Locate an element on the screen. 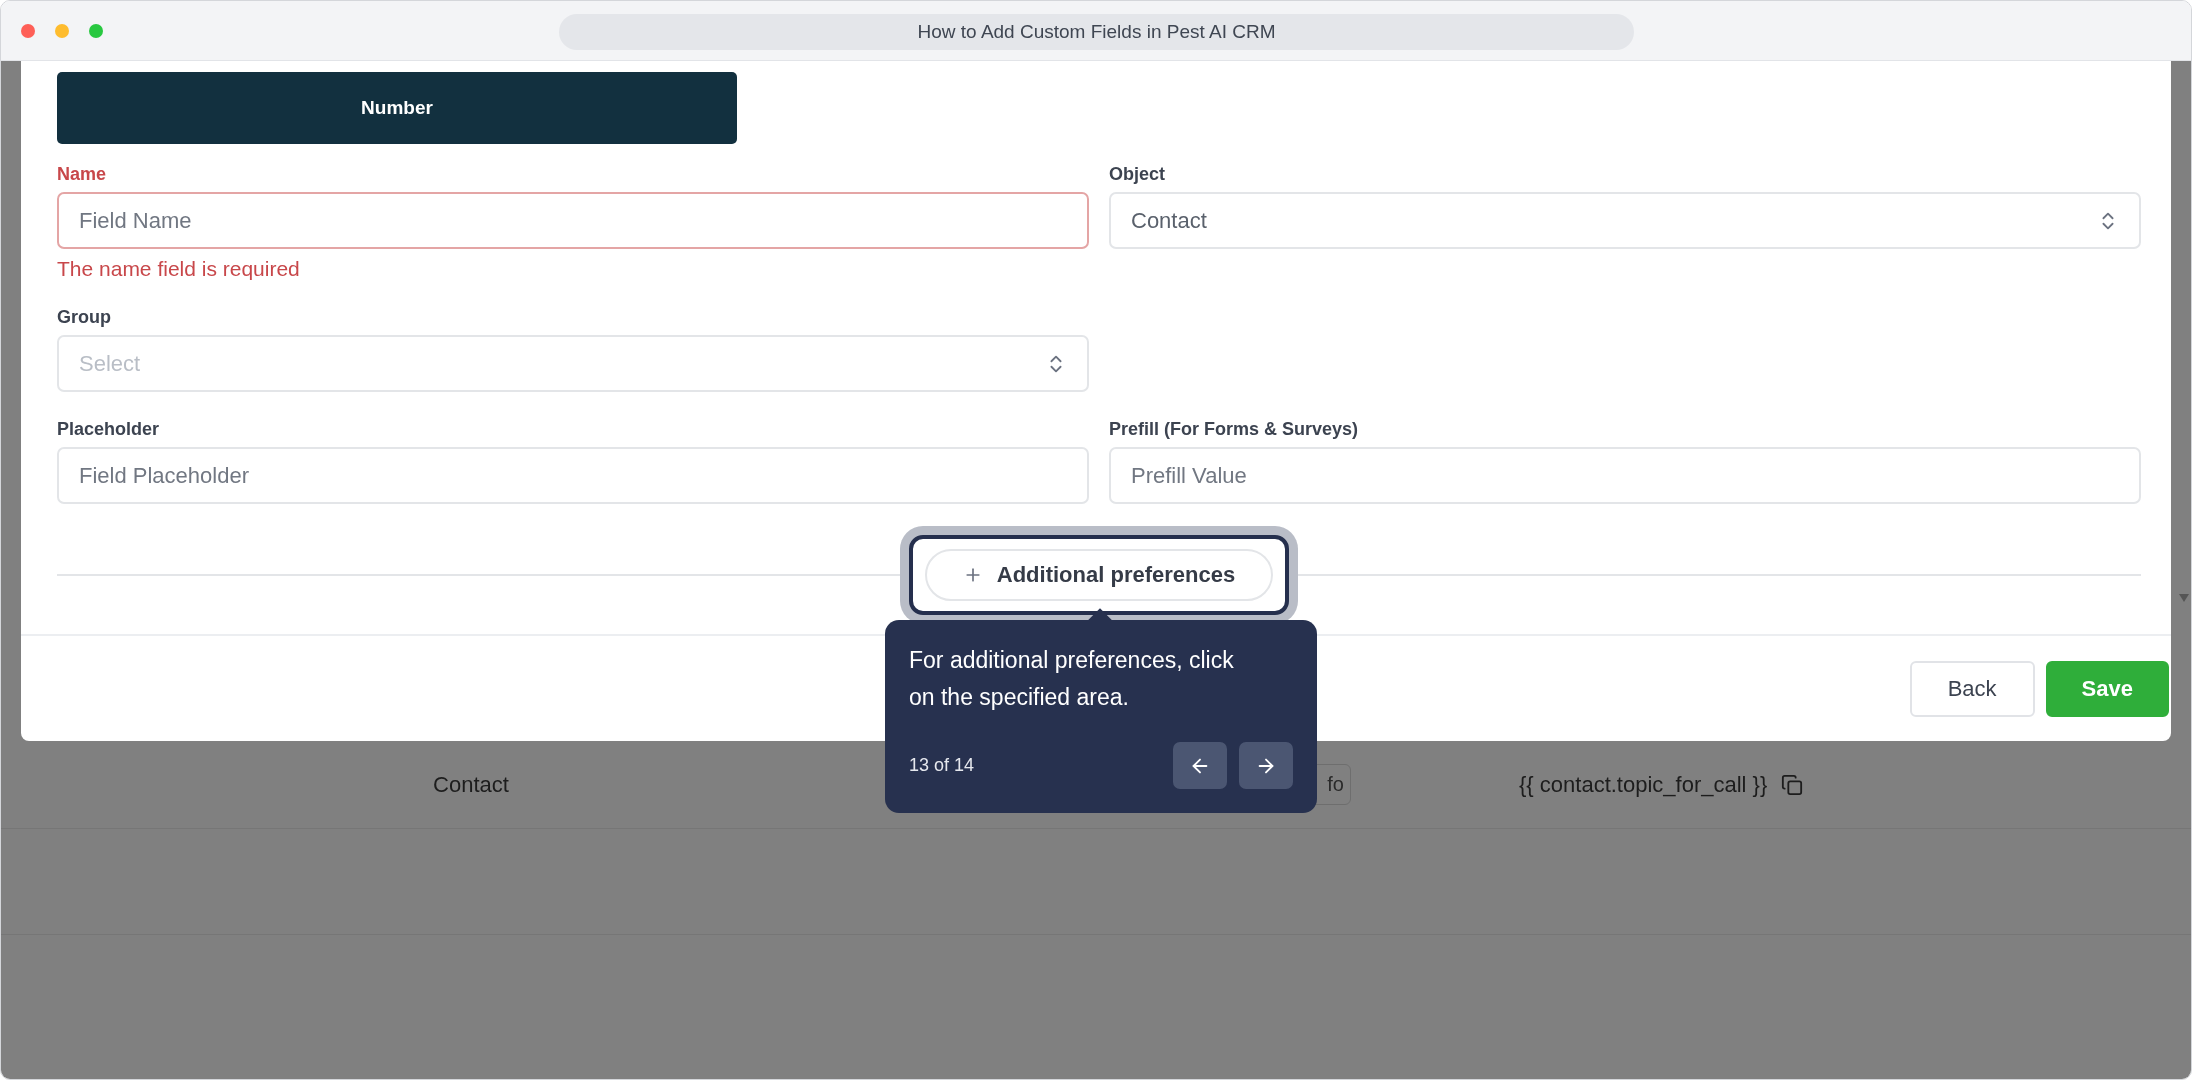 The width and height of the screenshot is (2192, 1080). window-title: How to Add Custom Fields in Pest AI CRM is located at coordinates (1096, 32).